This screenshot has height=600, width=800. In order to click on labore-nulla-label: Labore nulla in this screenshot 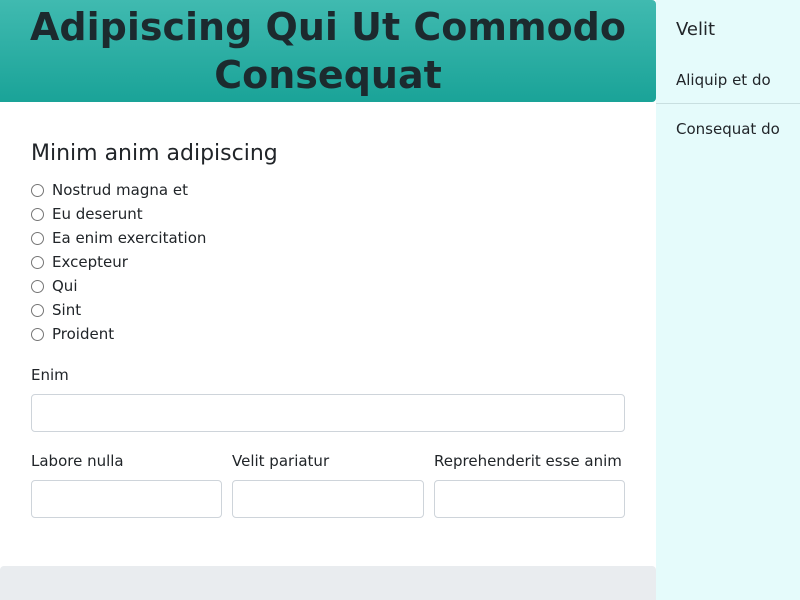, I will do `click(77, 461)`.